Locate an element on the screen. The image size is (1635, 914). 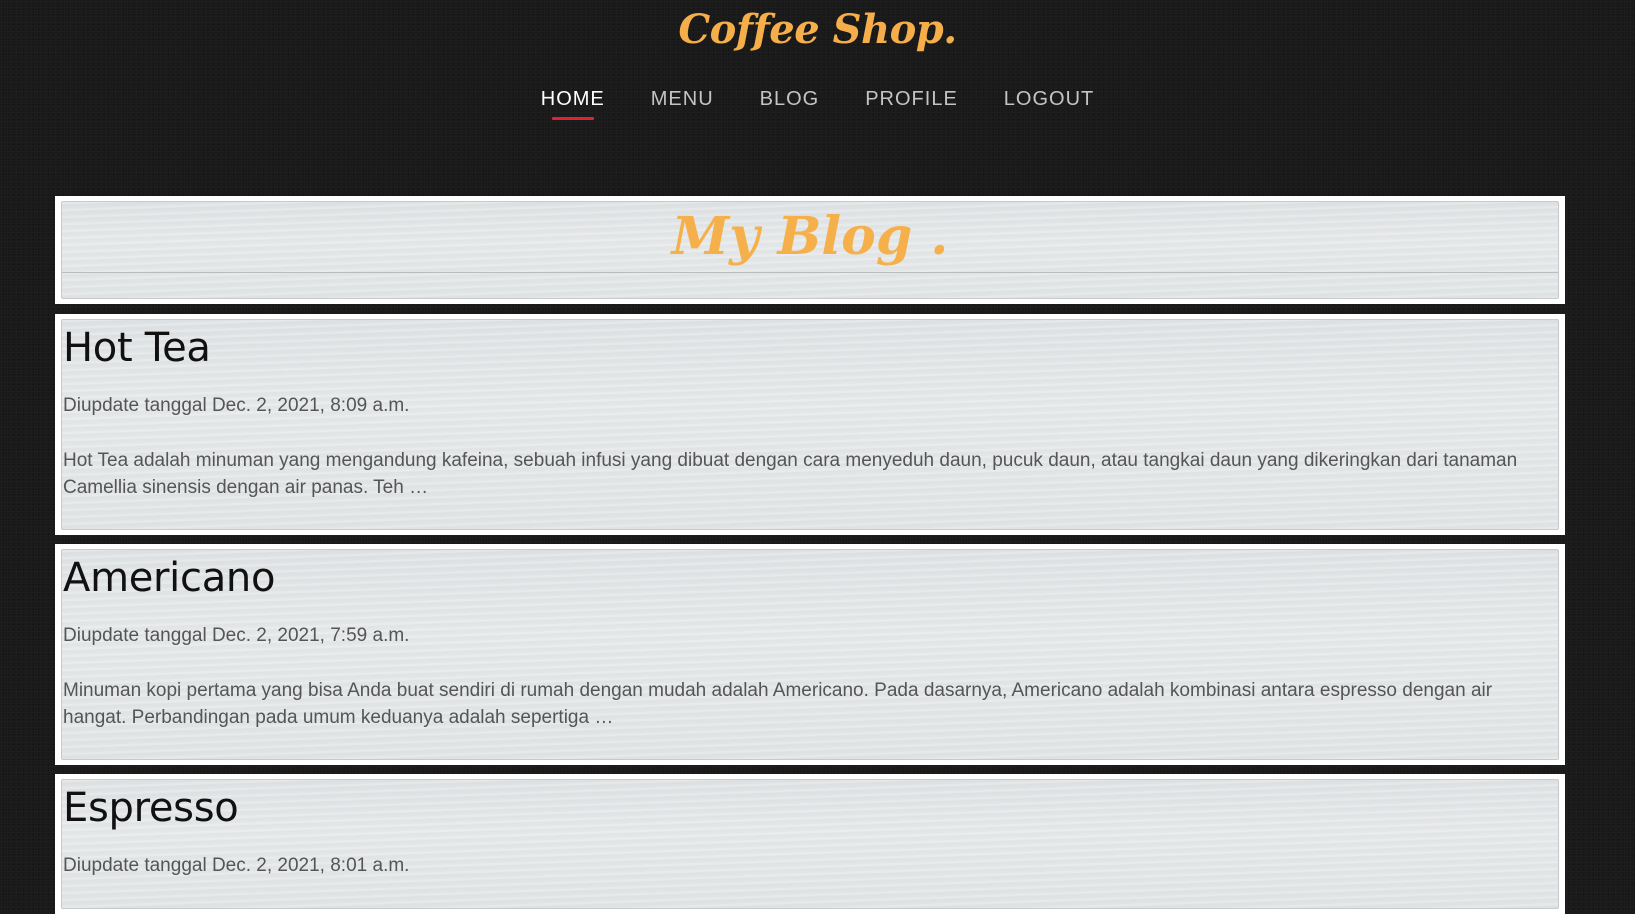
nav-profile: PROFILE is located at coordinates (911, 104).